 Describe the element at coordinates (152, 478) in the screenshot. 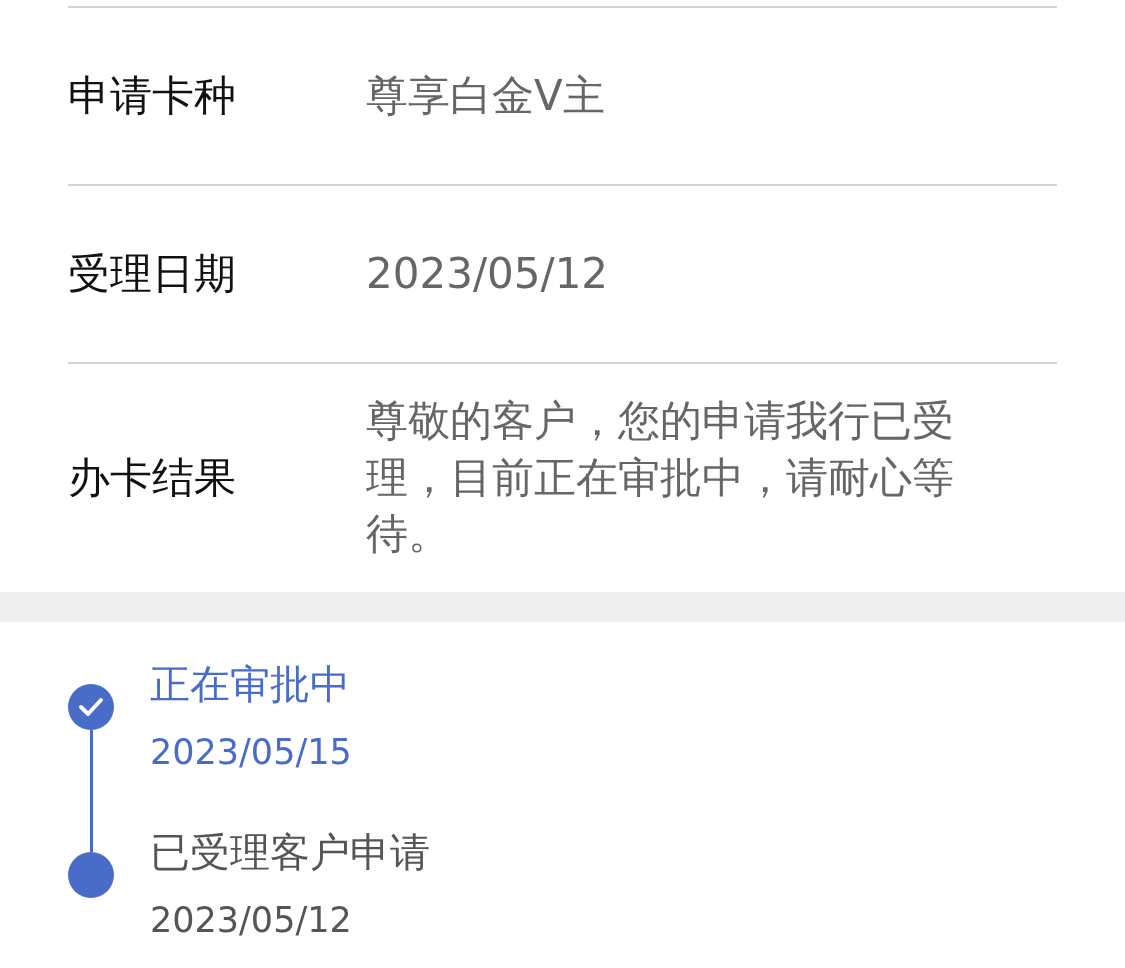

I see `field-label: 办卡结果` at that location.